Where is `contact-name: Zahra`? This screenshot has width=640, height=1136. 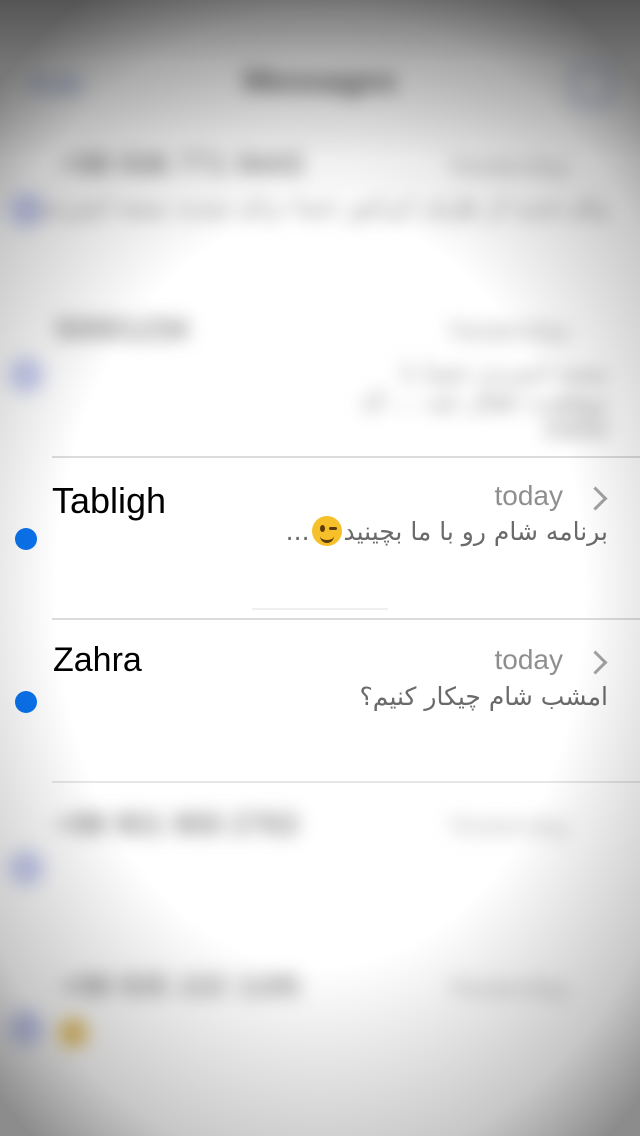 contact-name: Zahra is located at coordinates (97, 660).